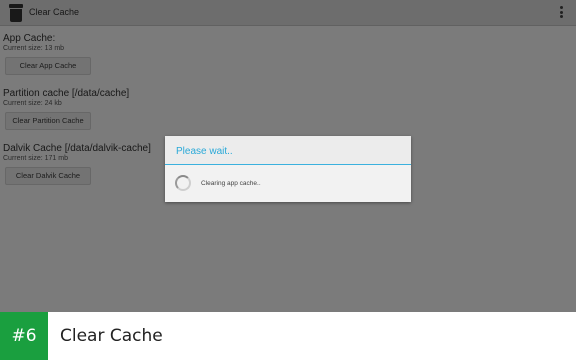  I want to click on rank-badge: #6, so click(24, 336).